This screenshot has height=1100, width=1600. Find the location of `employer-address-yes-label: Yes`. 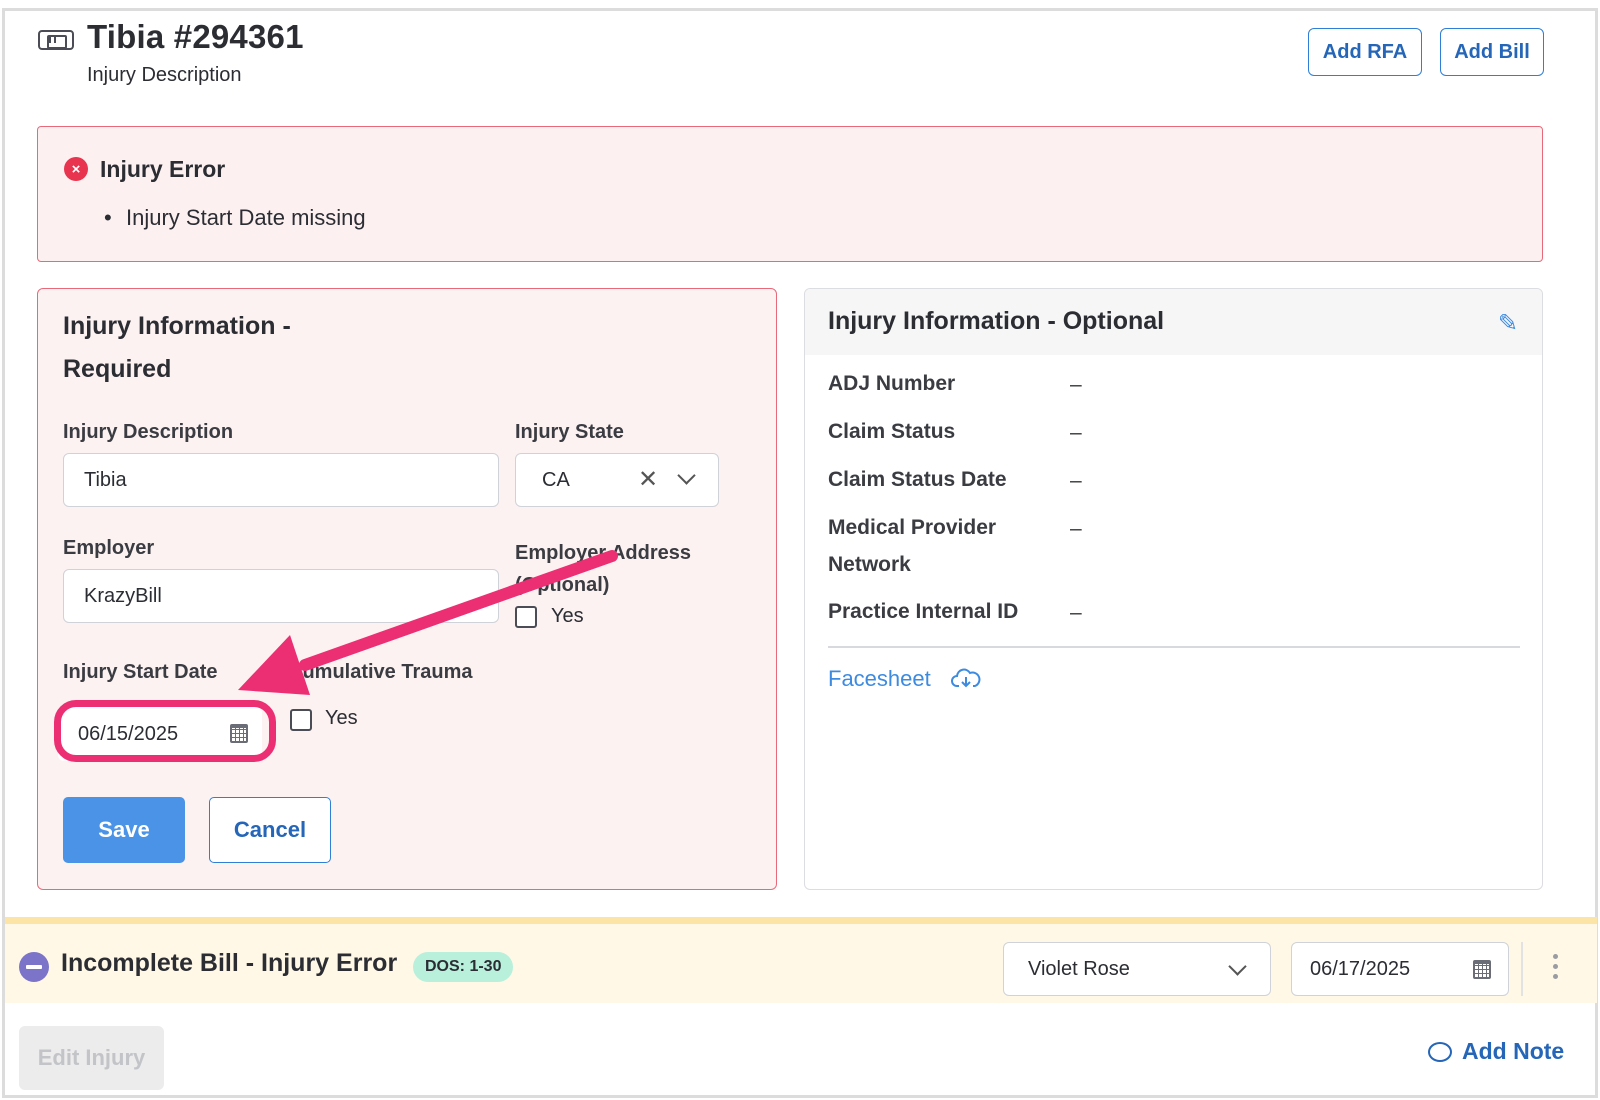

employer-address-yes-label: Yes is located at coordinates (567, 616).